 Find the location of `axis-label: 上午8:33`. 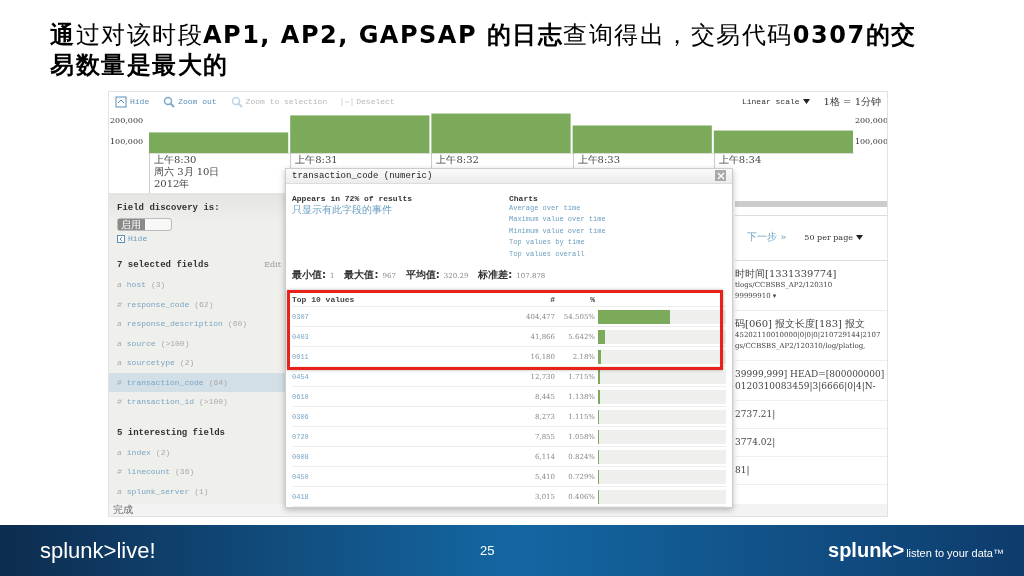

axis-label: 上午8:33 is located at coordinates (599, 160).